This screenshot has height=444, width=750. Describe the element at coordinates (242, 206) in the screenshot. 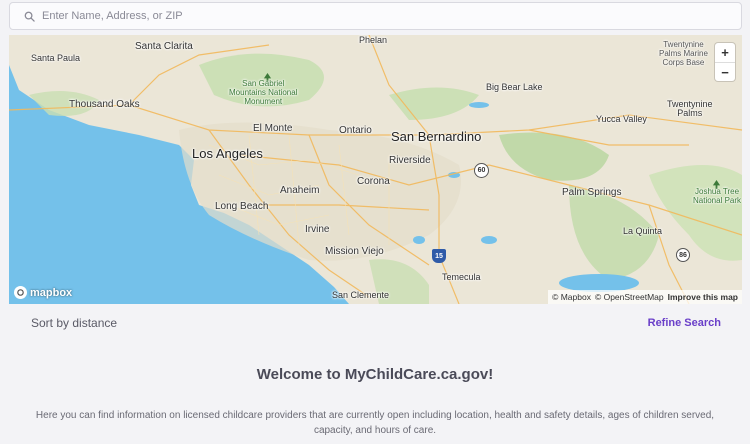

I see `map-label-long-beach: Long Beach` at that location.